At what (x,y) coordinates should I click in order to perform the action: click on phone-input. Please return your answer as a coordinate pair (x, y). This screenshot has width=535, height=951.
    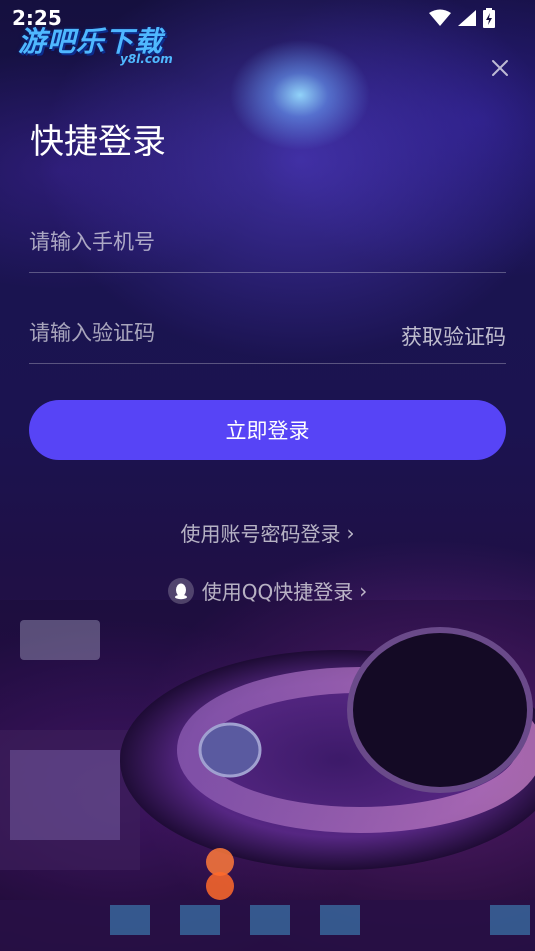
    Looking at the image, I should click on (199, 242).